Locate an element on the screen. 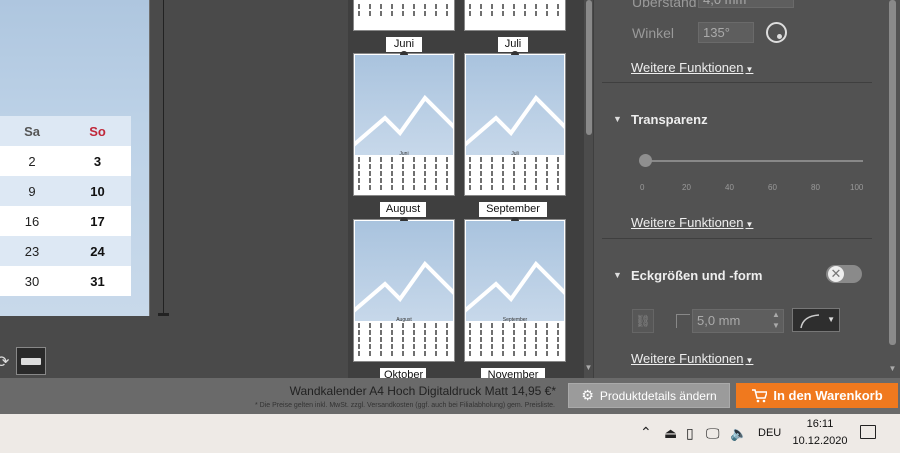  cart-icon is located at coordinates (760, 395).